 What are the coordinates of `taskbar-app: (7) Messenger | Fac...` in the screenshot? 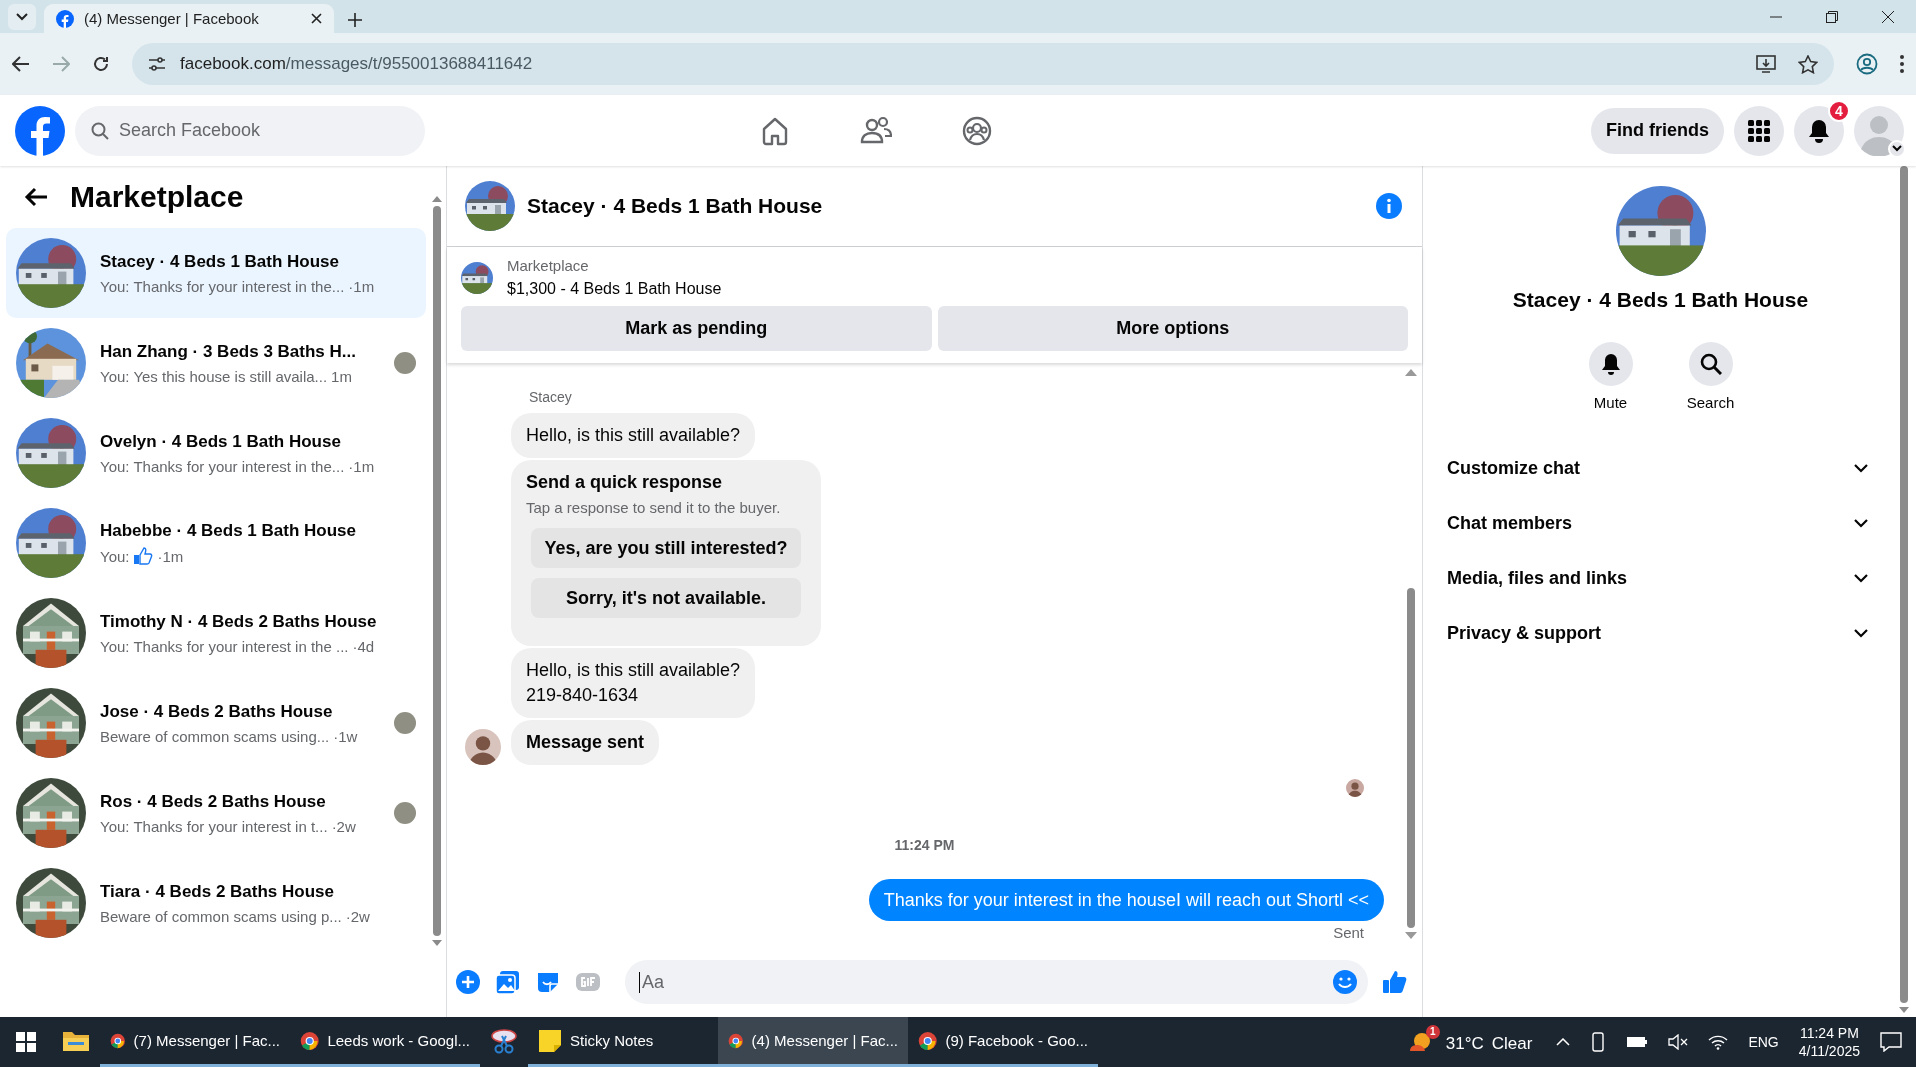 It's located at (195, 1042).